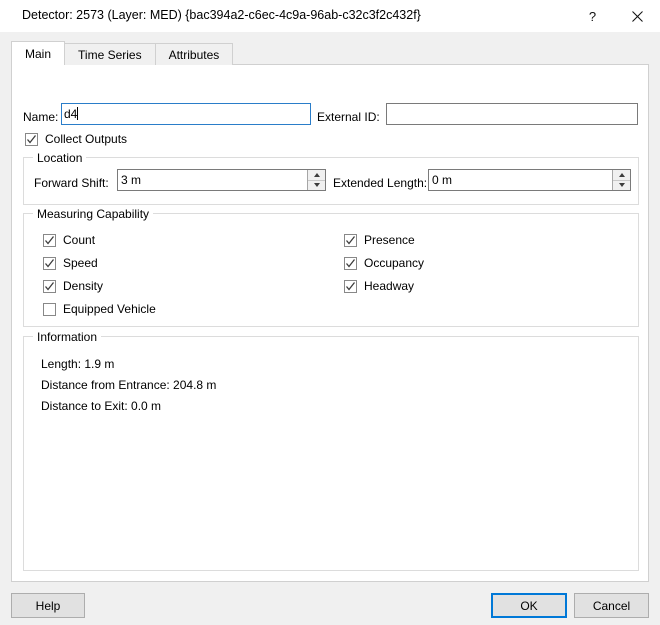 This screenshot has height=625, width=660. I want to click on question-mark-glyph: ?, so click(592, 16).